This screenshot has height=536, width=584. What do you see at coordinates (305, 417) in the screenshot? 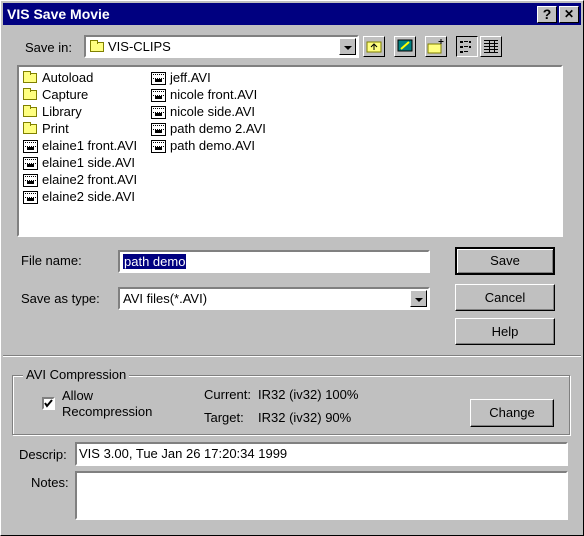
I see `target-value: IR32 (iv32) 90%` at bounding box center [305, 417].